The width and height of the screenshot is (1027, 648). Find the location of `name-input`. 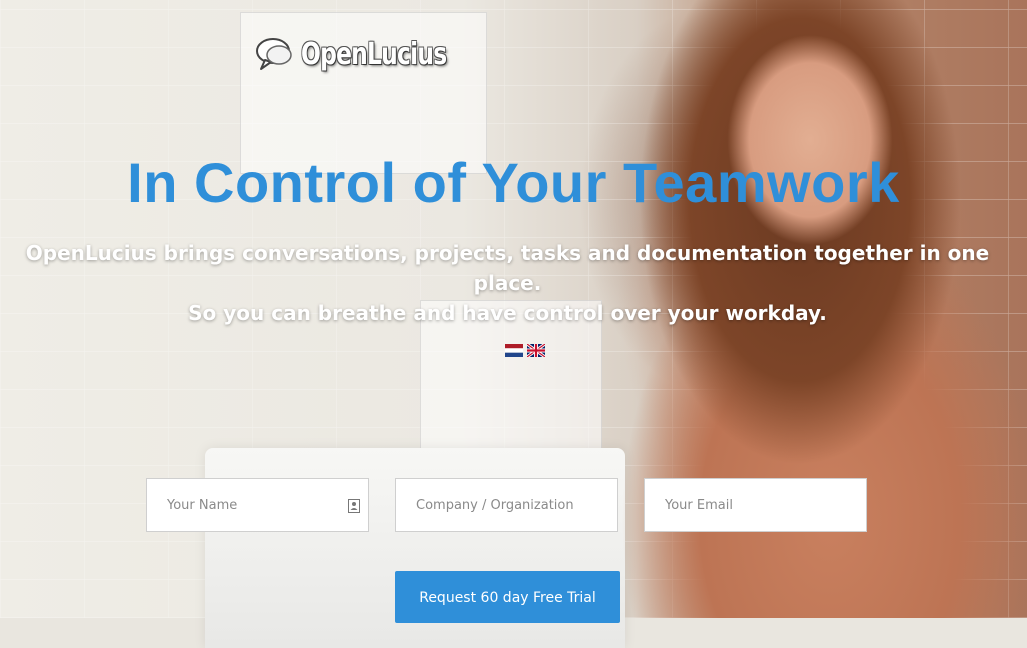

name-input is located at coordinates (257, 505).